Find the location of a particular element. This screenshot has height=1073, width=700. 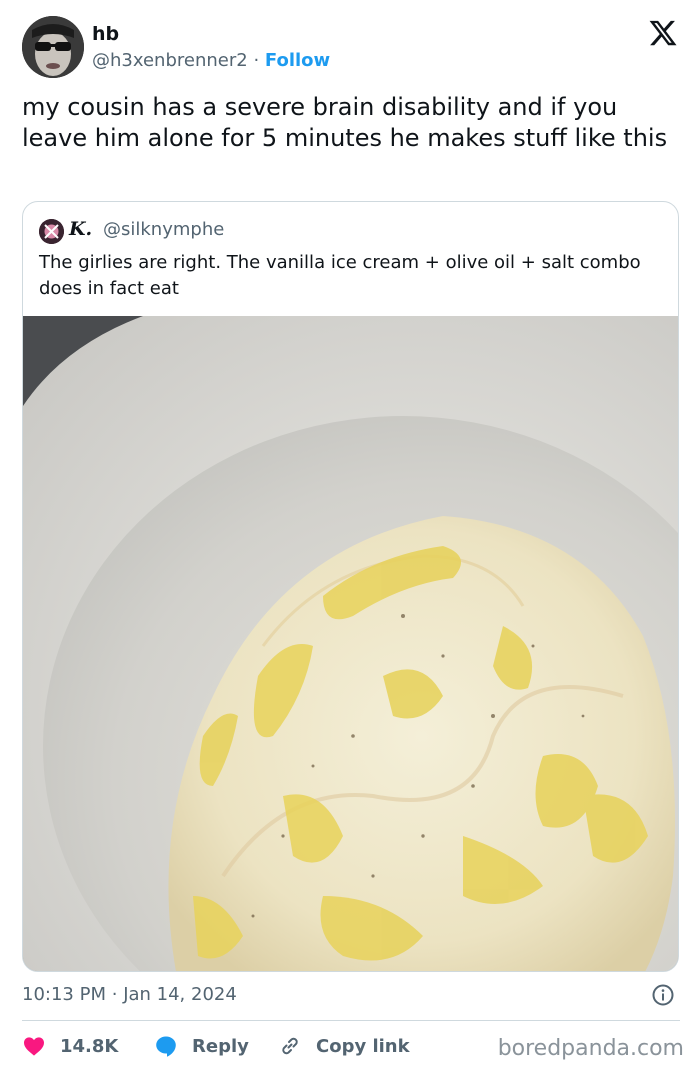

watermark: boredpanda.com is located at coordinates (590, 1048).